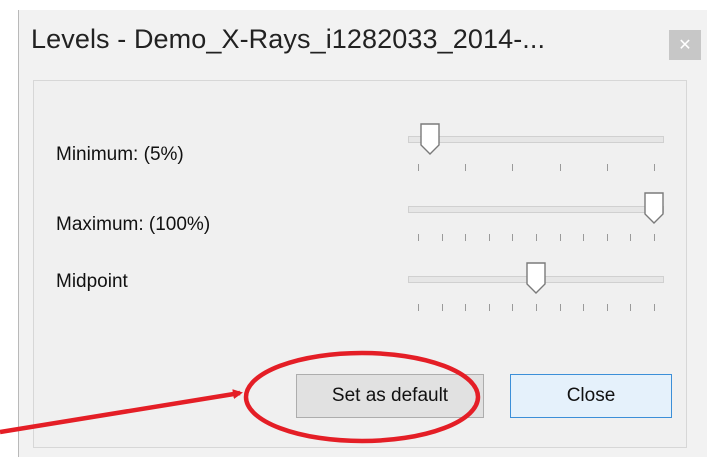 The image size is (707, 457). I want to click on title-bar: Levels - Demo_X-Rays_i1282033_2014-... ✕, so click(363, 45).